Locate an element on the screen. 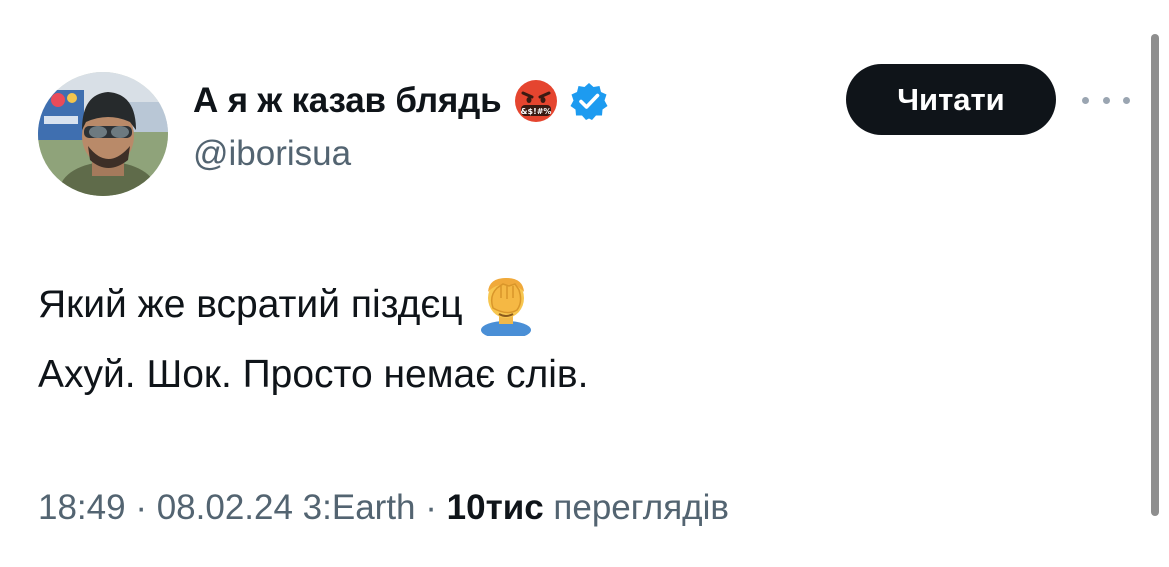 This screenshot has width=1169, height=567. tweet-line-1-text: Який же всратий піздєц is located at coordinates (250, 304).